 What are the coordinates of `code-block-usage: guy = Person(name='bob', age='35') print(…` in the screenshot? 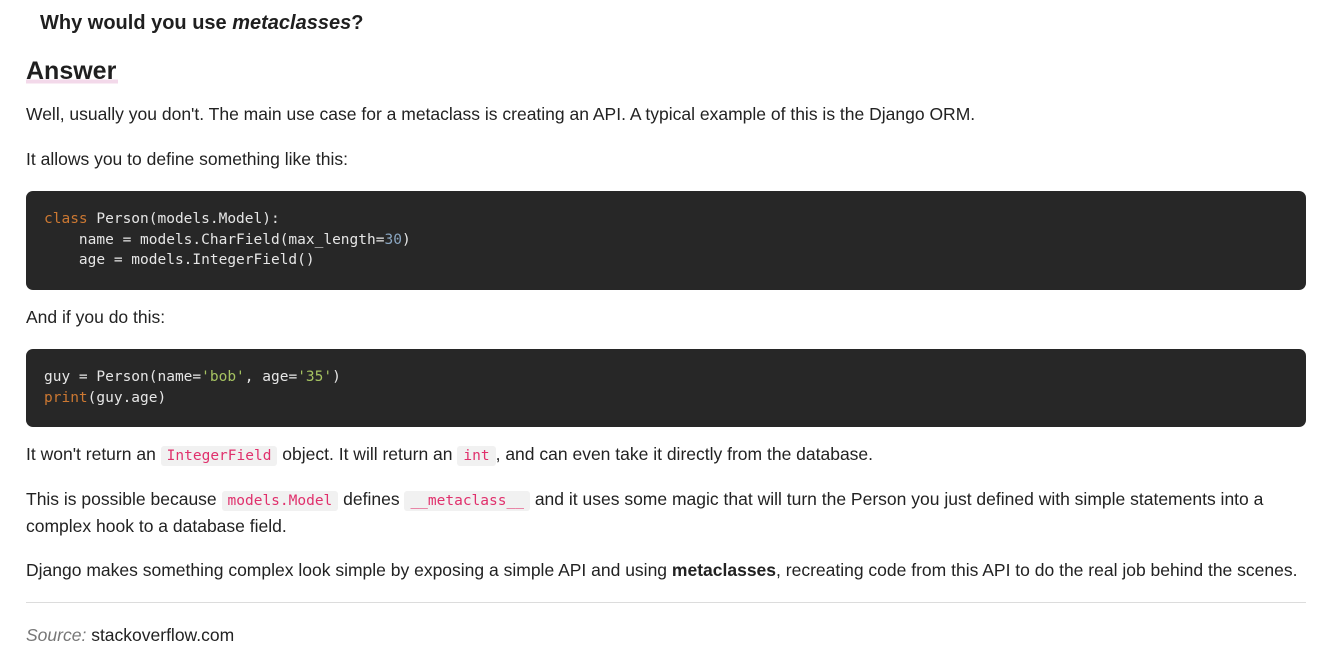 It's located at (666, 388).